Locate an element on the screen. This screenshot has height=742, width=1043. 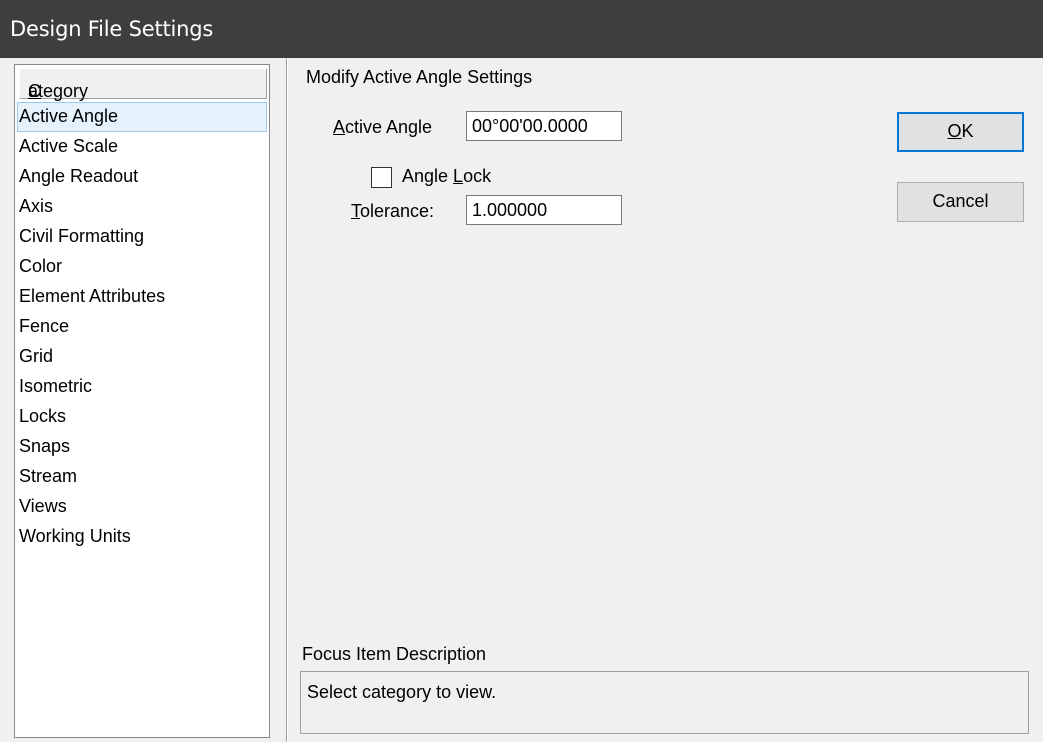
section-title: Modify Active Angle Settings is located at coordinates (419, 77).